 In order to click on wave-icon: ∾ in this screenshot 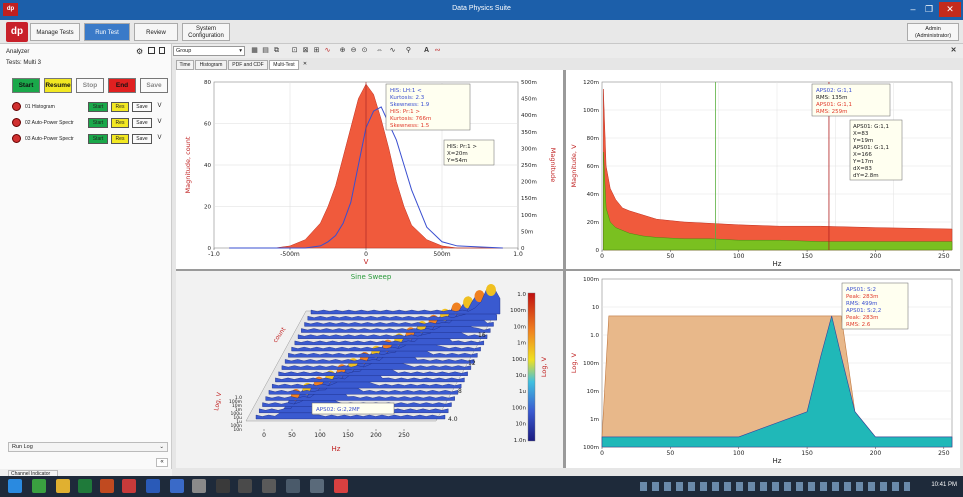, I will do `click(437, 51)`.